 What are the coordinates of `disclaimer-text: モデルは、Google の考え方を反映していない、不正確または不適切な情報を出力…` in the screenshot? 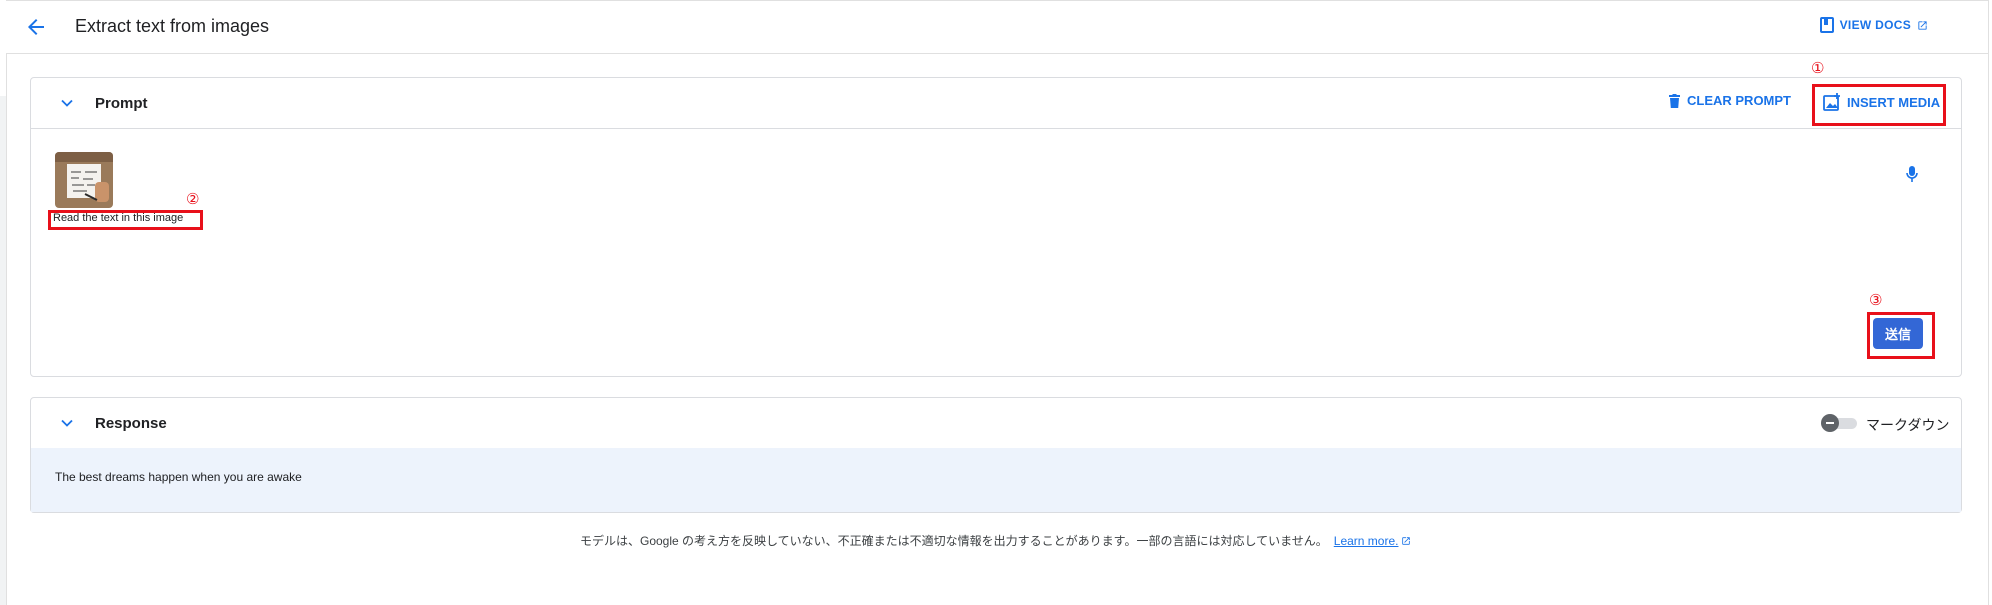 It's located at (954, 541).